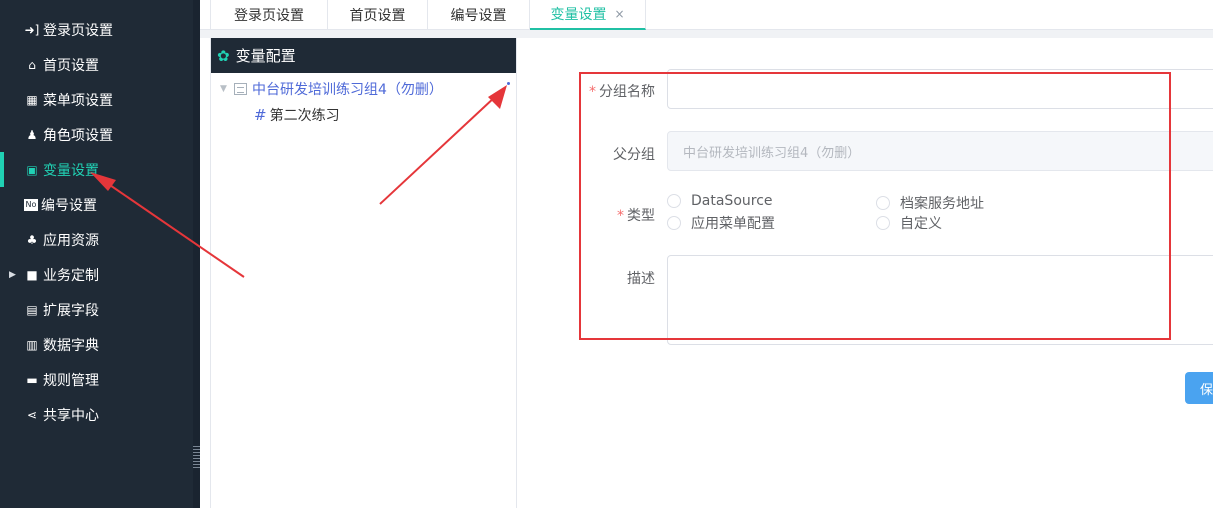 This screenshot has width=1213, height=508. I want to click on close-icon: ×, so click(619, 14).